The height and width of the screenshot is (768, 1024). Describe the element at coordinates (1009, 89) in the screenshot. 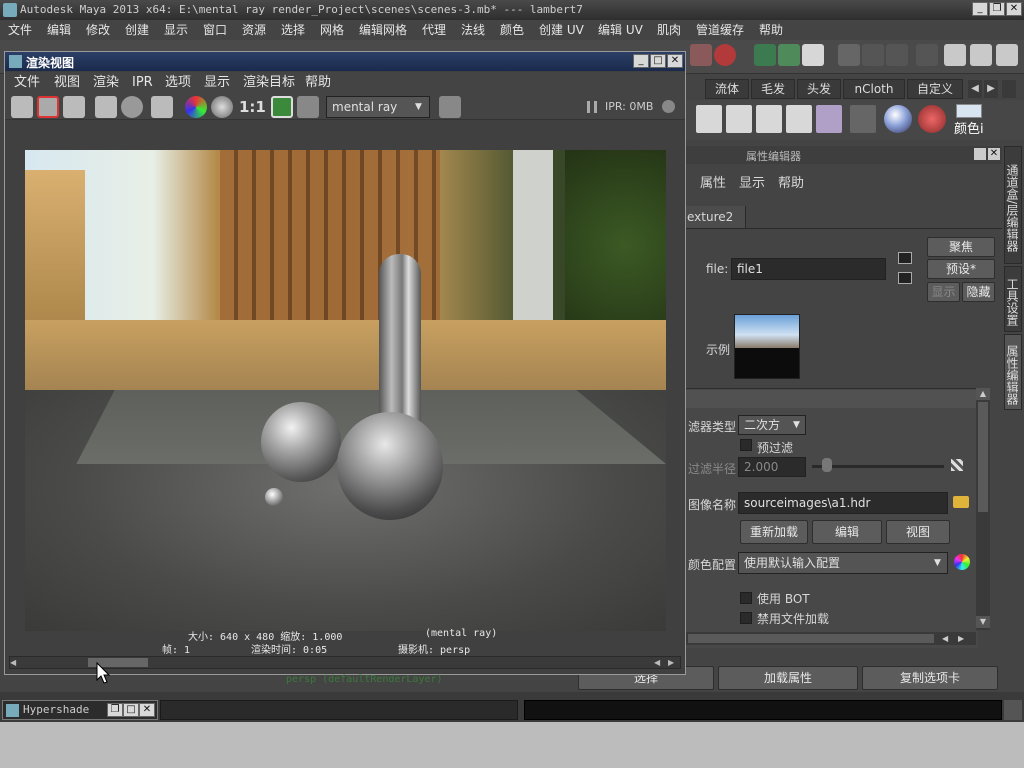

I see `shelf-menu-icon` at that location.